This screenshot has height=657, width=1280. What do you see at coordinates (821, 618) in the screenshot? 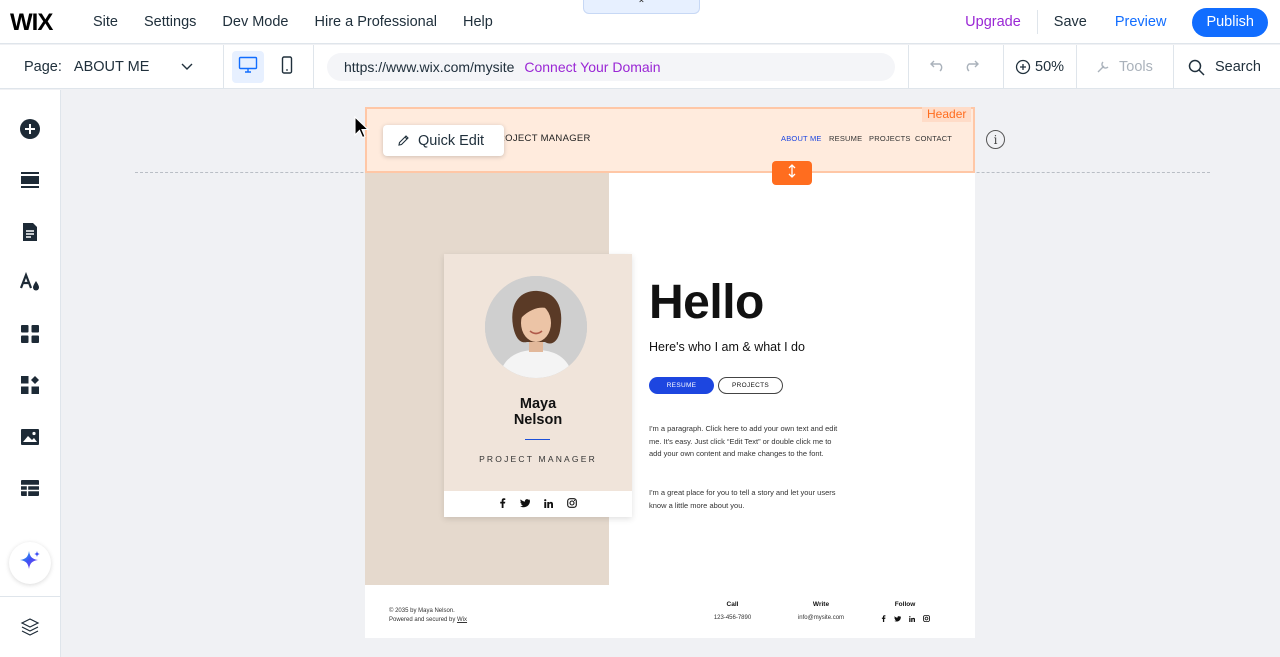
I see `write-value: info@mysite.com` at bounding box center [821, 618].